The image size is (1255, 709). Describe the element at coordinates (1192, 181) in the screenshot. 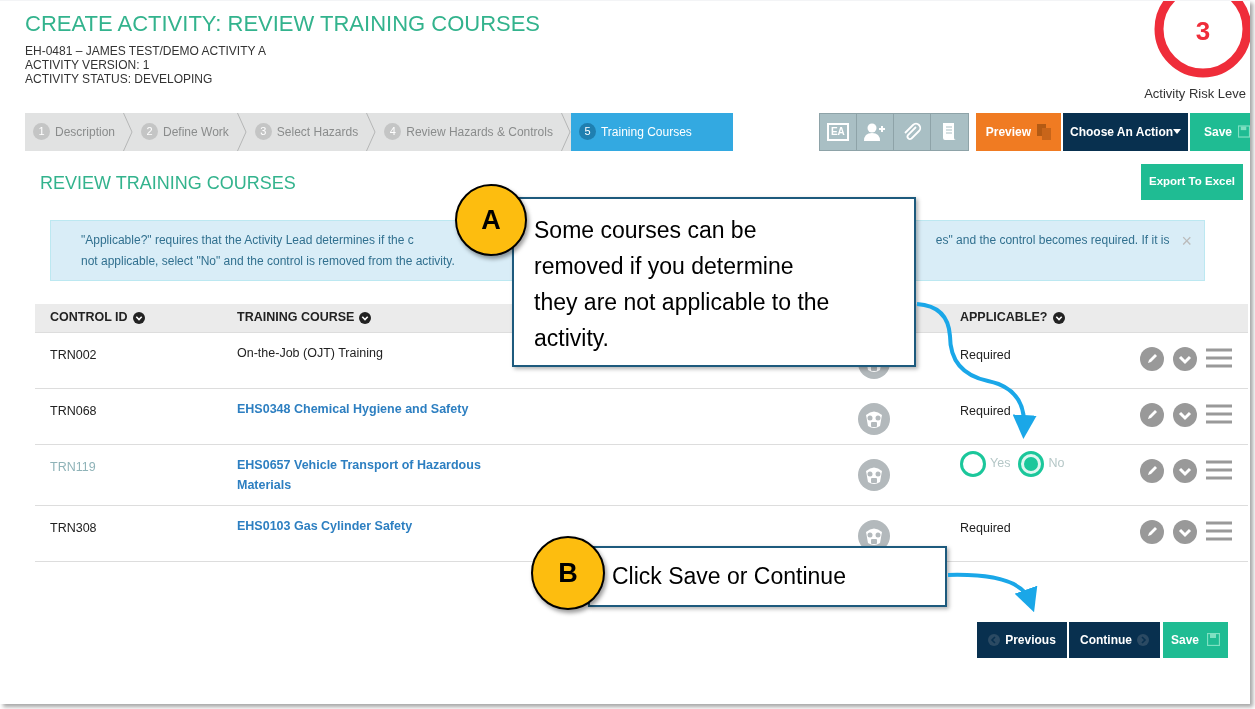

I see `export-button: Export To Excel` at that location.